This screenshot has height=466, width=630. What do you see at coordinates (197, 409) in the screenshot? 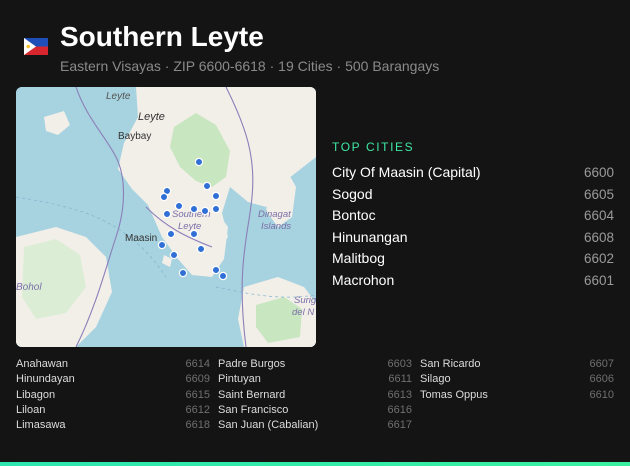
I see `city-zip: 6612` at bounding box center [197, 409].